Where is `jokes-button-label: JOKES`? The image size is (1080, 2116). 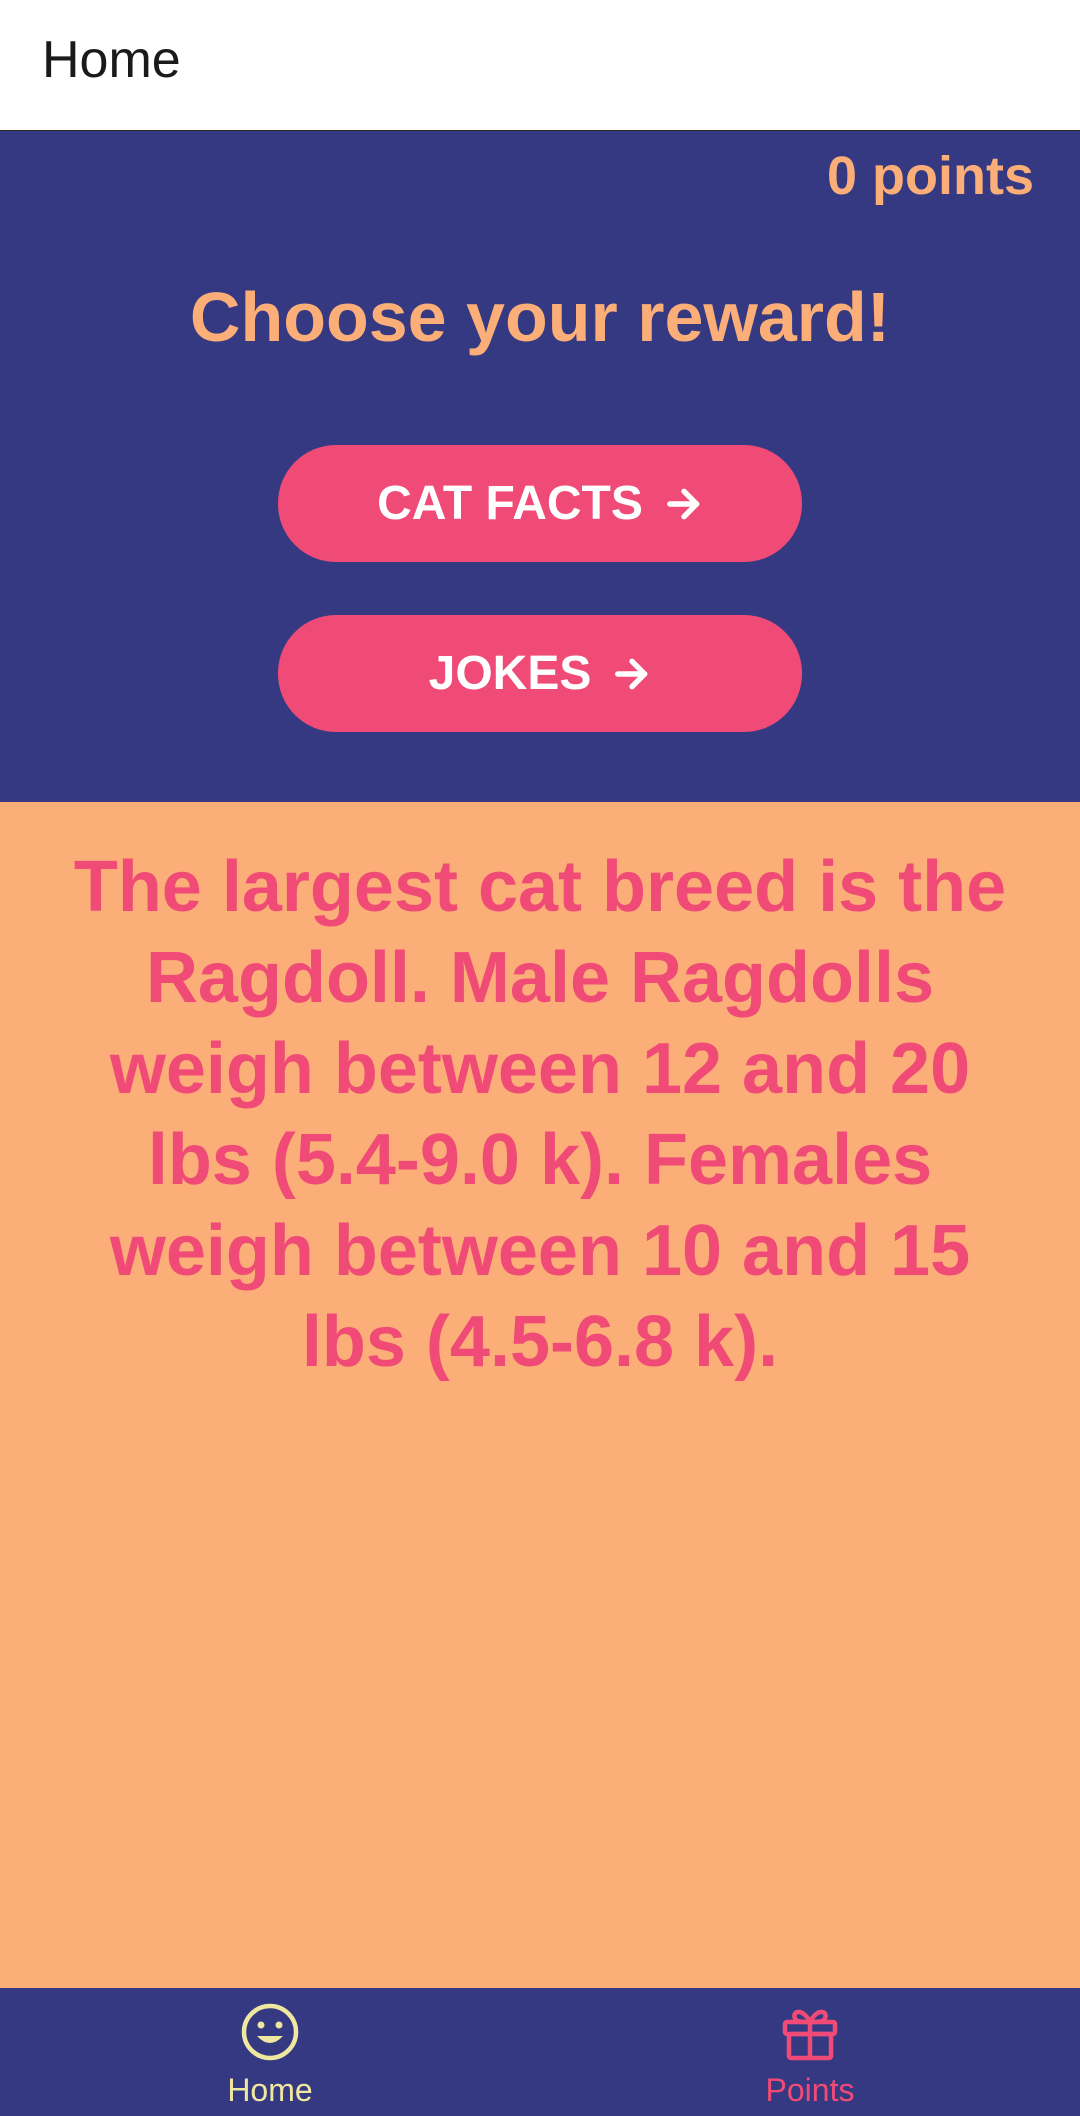
jokes-button-label: JOKES is located at coordinates (510, 673).